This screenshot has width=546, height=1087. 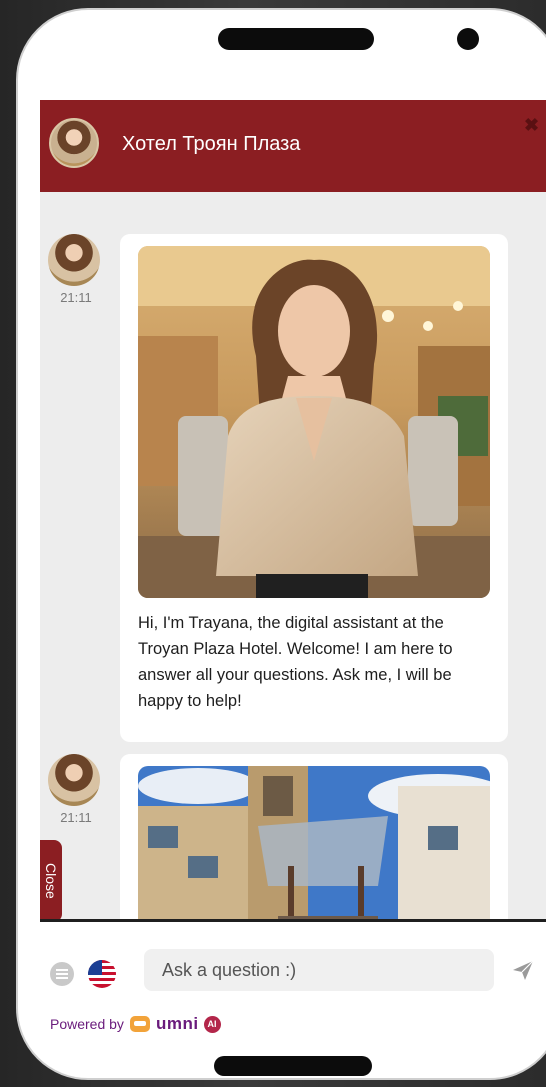 I want to click on powered-by: Powered by umni AI, so click(x=135, y=1024).